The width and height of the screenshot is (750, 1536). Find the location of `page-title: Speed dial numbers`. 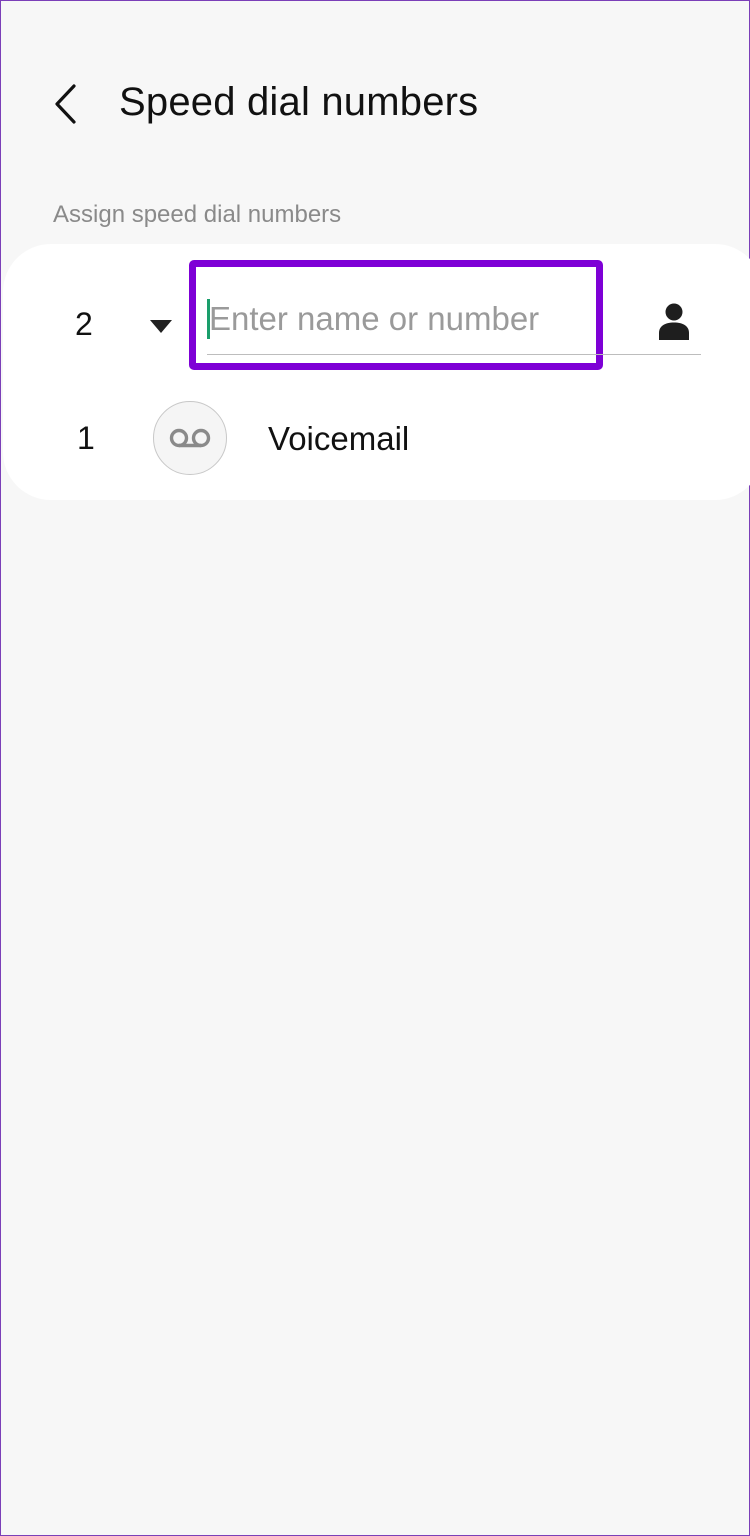

page-title: Speed dial numbers is located at coordinates (299, 102).